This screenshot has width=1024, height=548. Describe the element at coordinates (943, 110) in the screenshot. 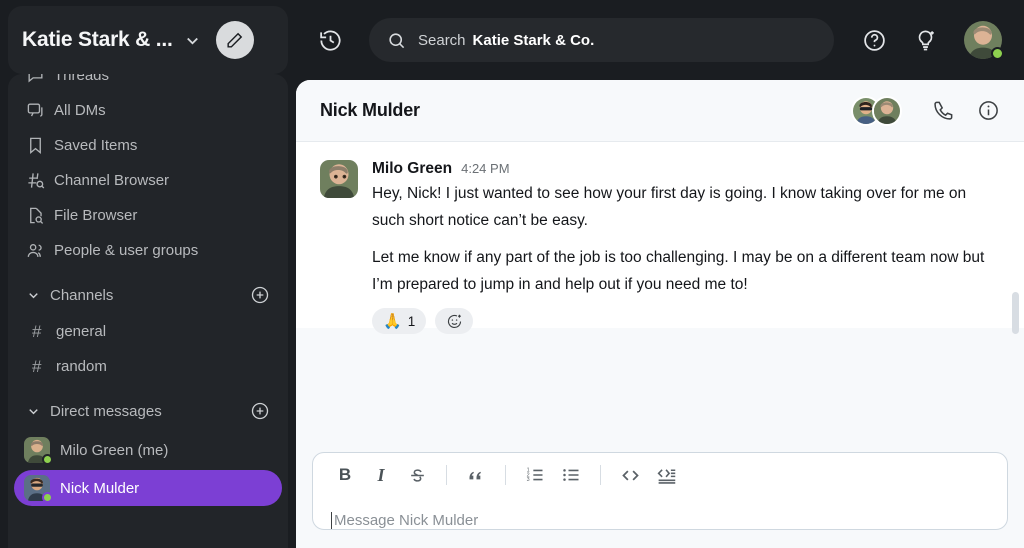

I see `phone-icon` at that location.